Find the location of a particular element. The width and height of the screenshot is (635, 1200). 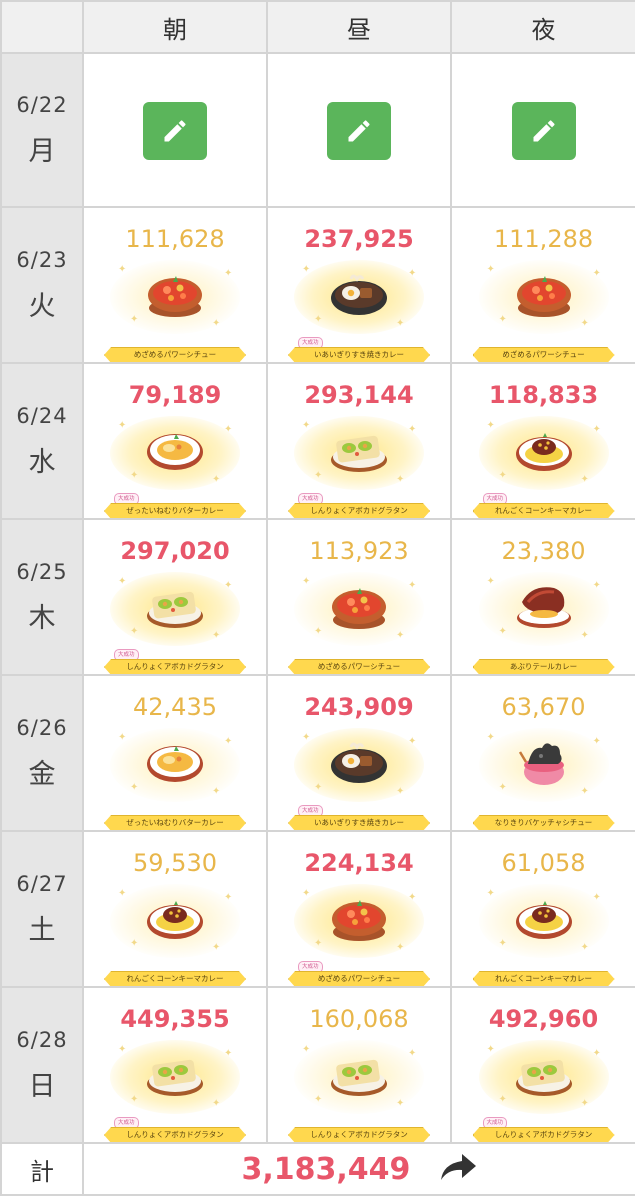

column-header-lunch: 昼 is located at coordinates (359, 27).